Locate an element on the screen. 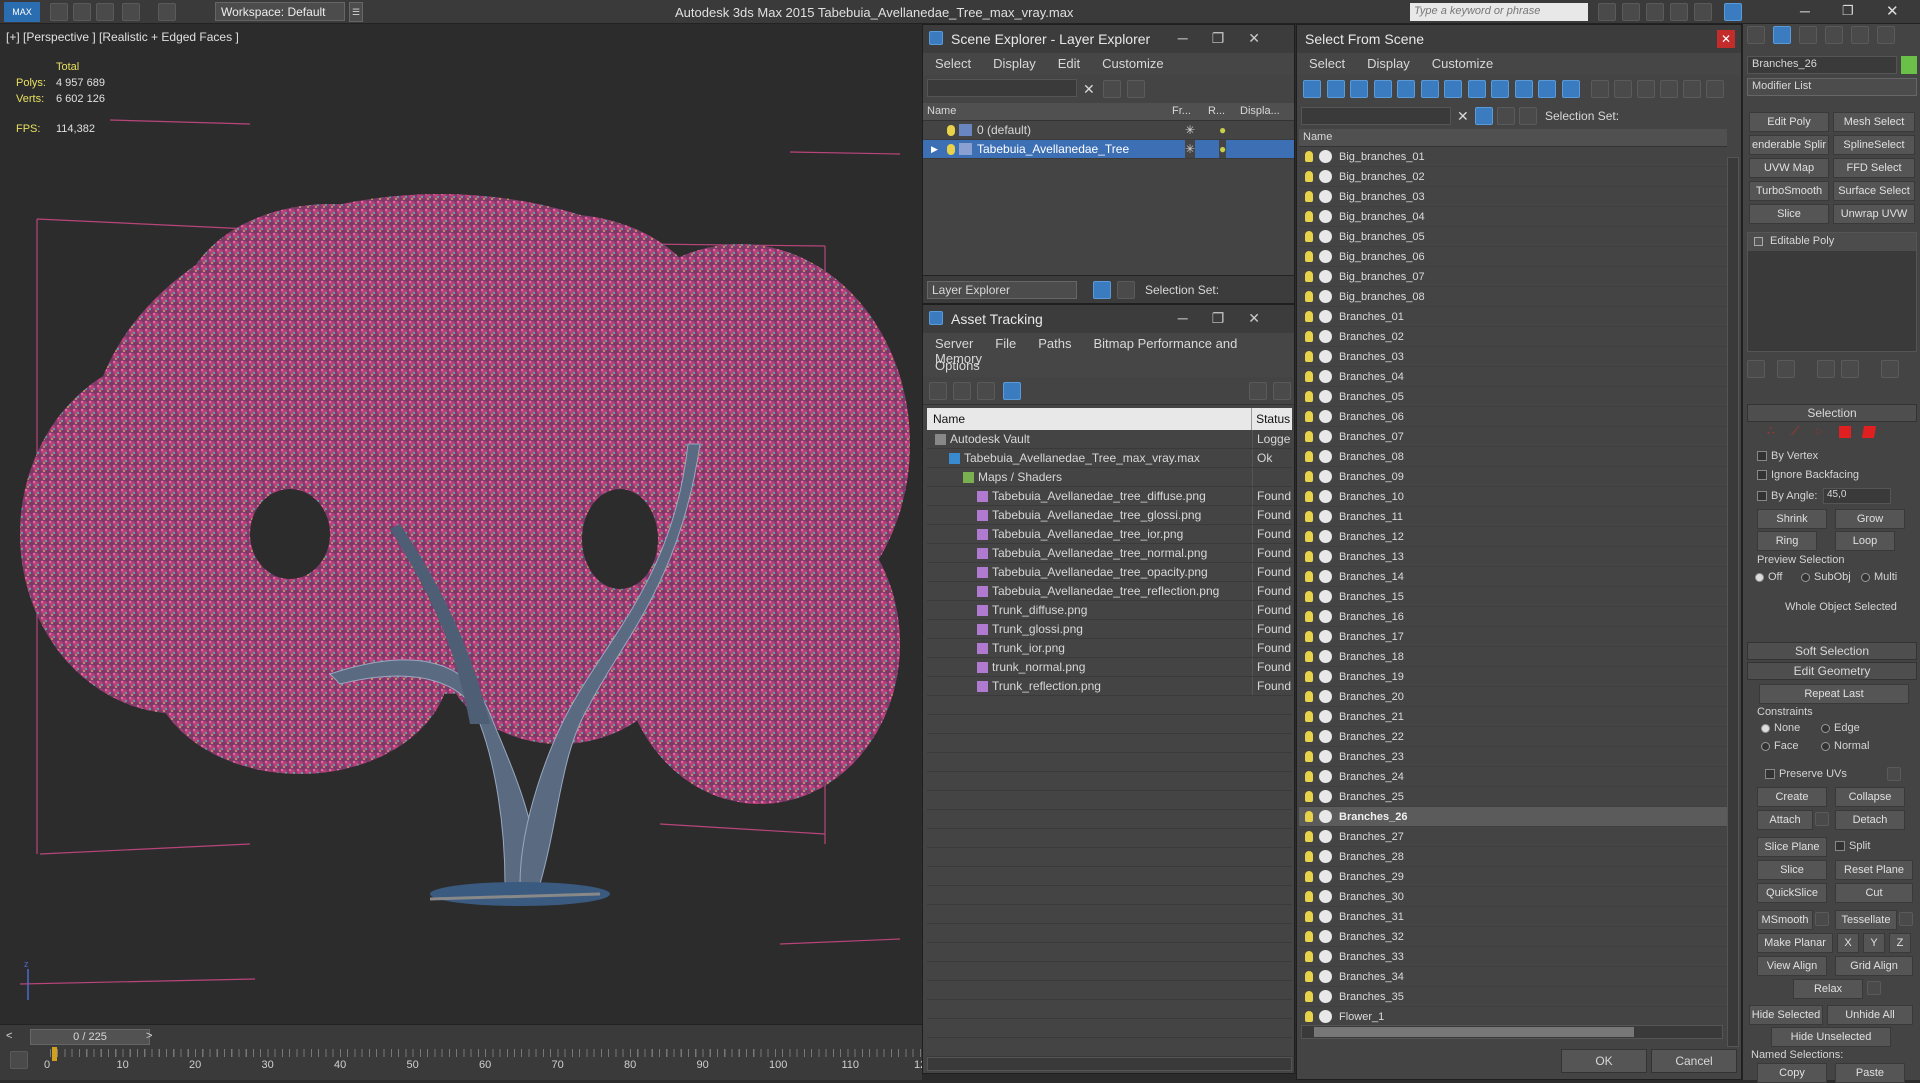 The height and width of the screenshot is (1083, 1920). helpers-filter-icon is located at coordinates (1406, 89).